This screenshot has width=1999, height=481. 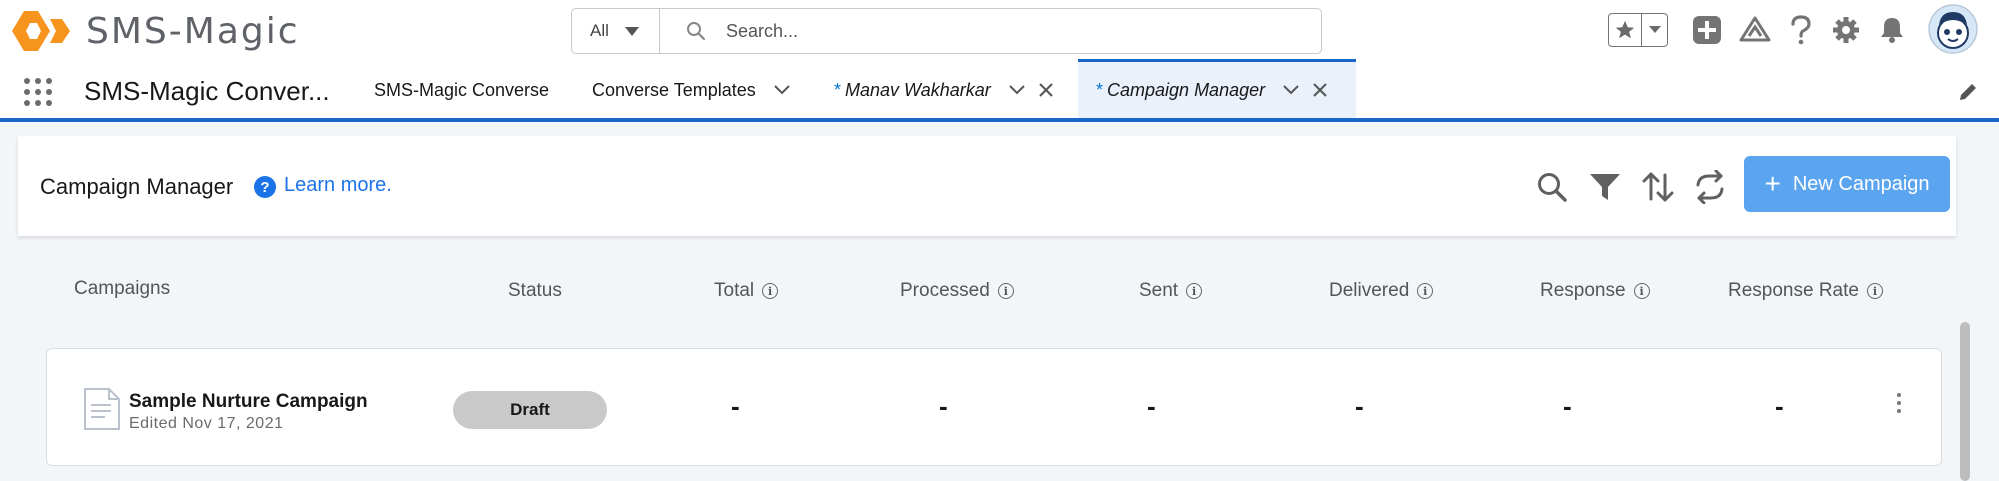 What do you see at coordinates (1968, 92) in the screenshot?
I see `edit-nav-pencil-icon` at bounding box center [1968, 92].